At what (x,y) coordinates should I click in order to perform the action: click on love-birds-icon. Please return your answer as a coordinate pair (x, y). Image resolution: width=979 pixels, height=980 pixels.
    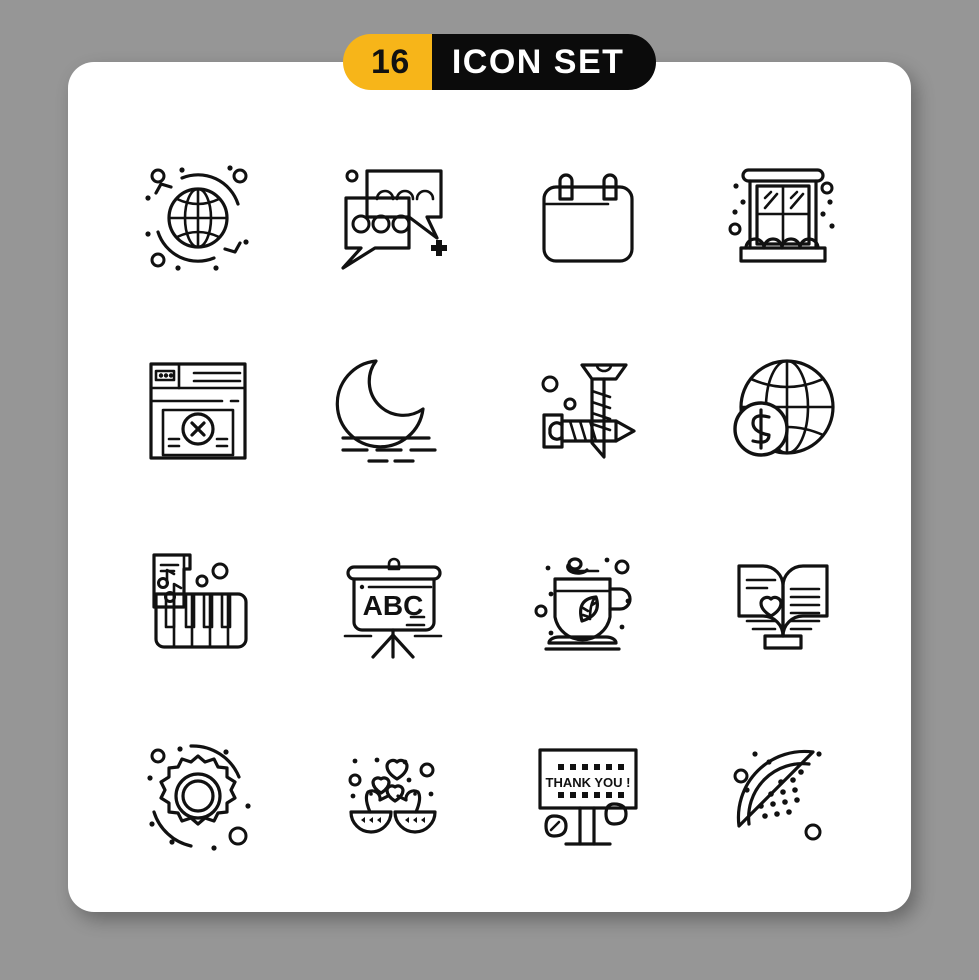
    Looking at the image, I should click on (392, 795).